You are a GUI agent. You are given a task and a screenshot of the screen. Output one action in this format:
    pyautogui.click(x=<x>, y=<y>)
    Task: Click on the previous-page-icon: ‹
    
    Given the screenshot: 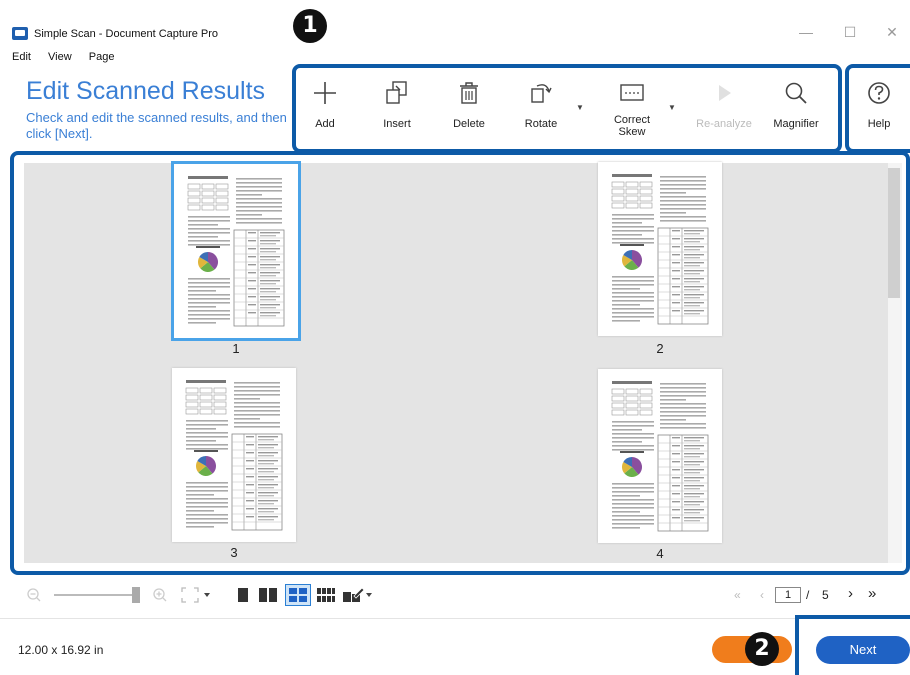 What is the action you would take?
    pyautogui.click(x=762, y=595)
    